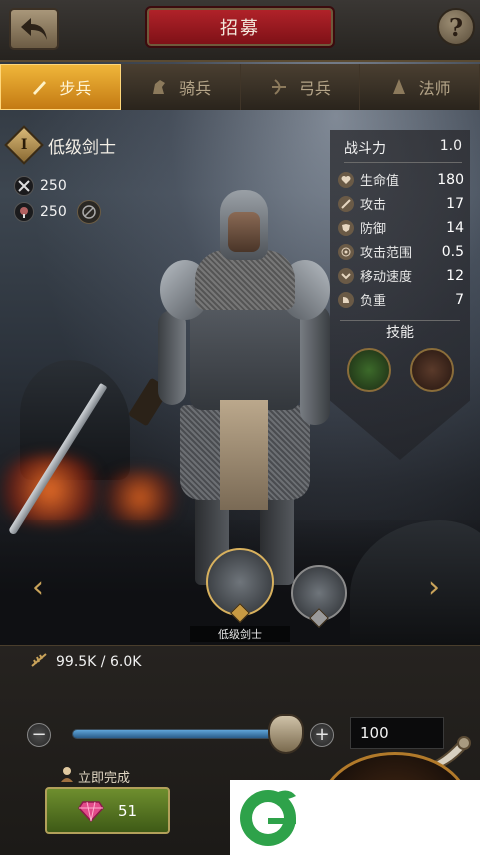 The width and height of the screenshot is (480, 855). Describe the element at coordinates (24, 145) in the screenshot. I see `rank-badge: I` at that location.